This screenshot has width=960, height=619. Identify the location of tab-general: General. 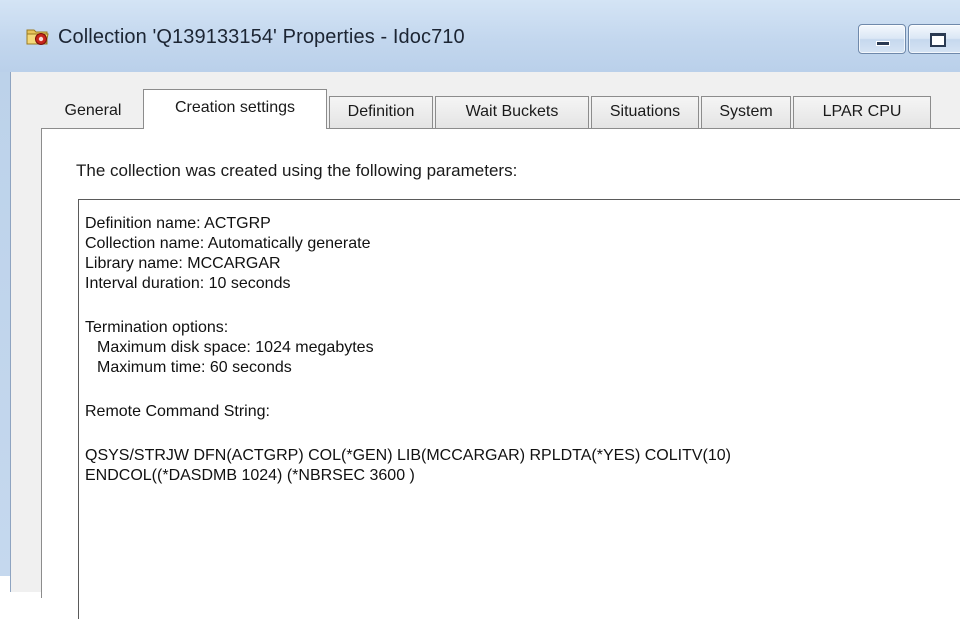
(93, 112).